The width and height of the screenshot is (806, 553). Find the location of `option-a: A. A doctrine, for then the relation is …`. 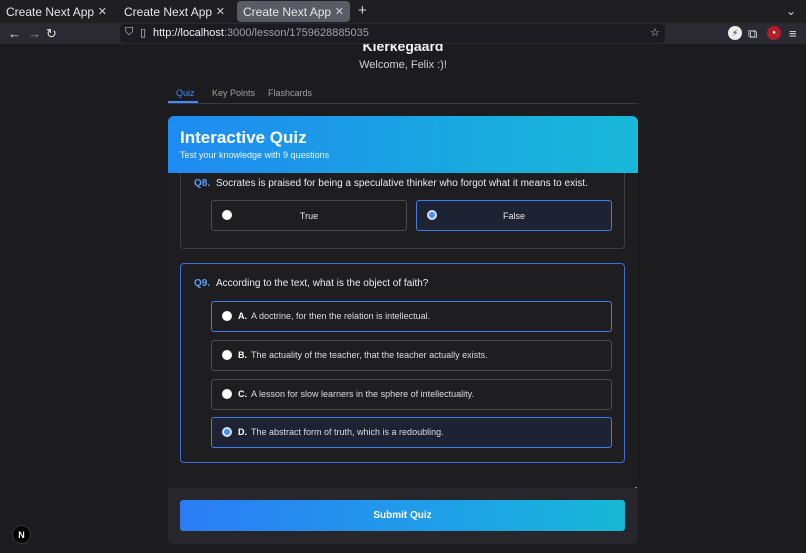

option-a: A. A doctrine, for then the relation is … is located at coordinates (411, 316).